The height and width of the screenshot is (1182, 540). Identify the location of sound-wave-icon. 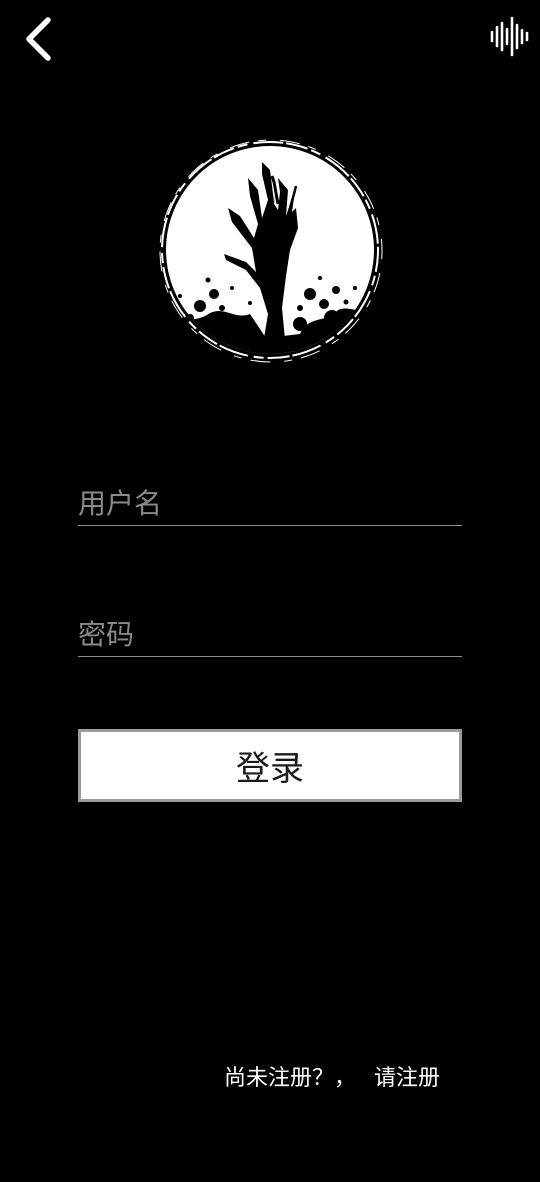
(509, 36).